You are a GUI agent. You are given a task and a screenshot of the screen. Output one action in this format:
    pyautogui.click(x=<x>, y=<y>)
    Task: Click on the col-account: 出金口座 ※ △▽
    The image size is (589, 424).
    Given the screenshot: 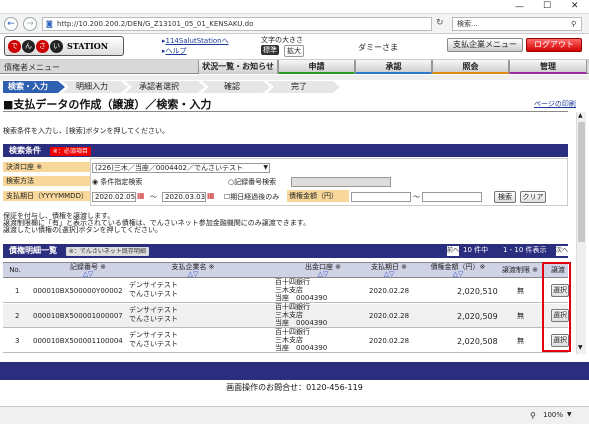 What is the action you would take?
    pyautogui.click(x=323, y=271)
    